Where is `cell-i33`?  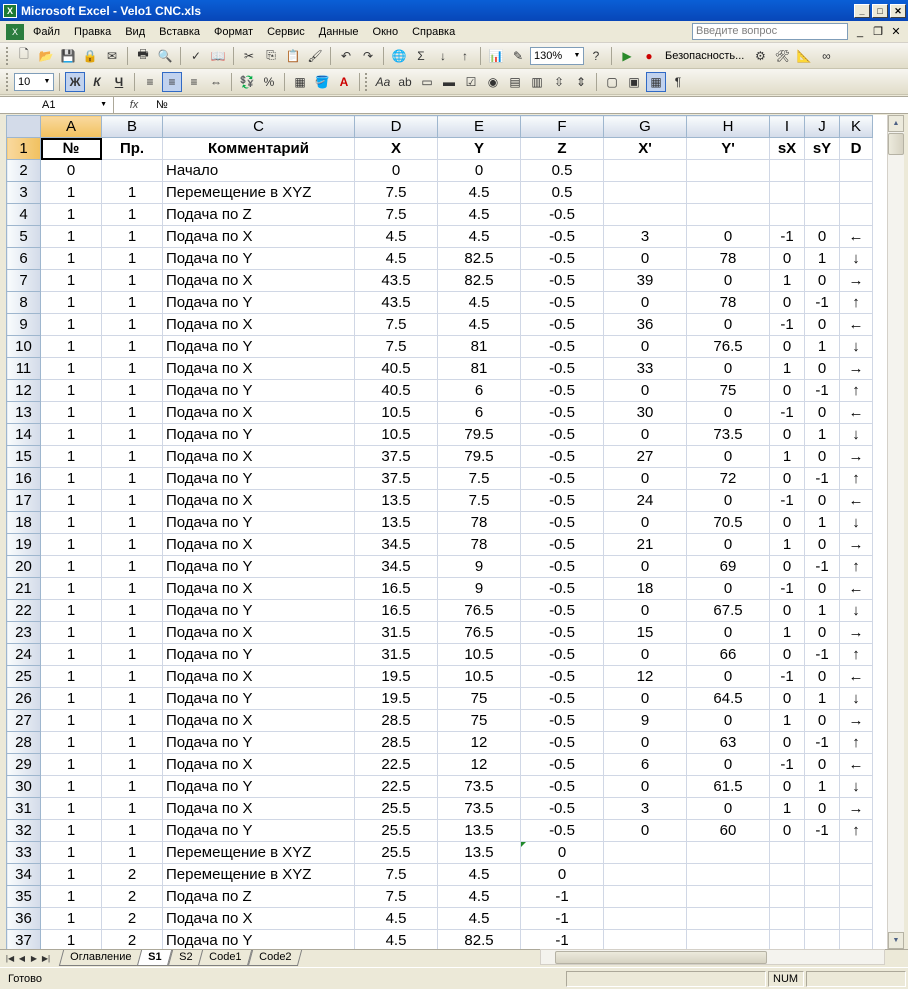
cell-i33 is located at coordinates (787, 852).